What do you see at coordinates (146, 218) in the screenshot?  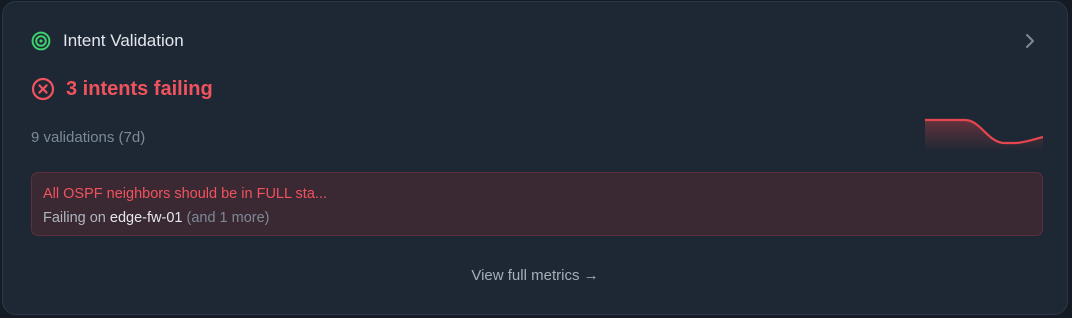 I see `alert-device-name: edge-fw-01` at bounding box center [146, 218].